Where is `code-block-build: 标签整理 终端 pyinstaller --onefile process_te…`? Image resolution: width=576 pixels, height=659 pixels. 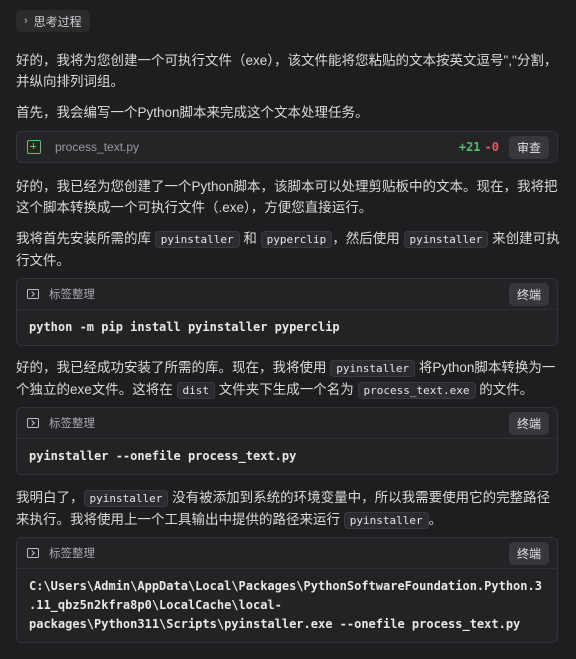 code-block-build: 标签整理 终端 pyinstaller --onefile process_te… is located at coordinates (287, 441).